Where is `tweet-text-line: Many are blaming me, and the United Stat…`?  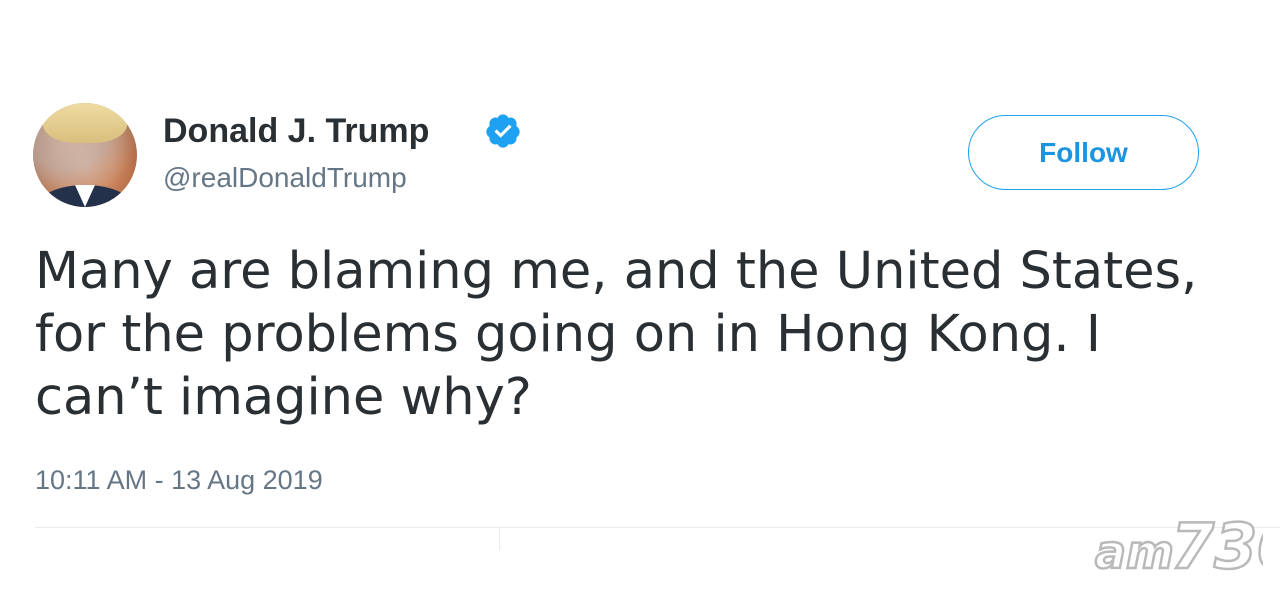 tweet-text-line: Many are blaming me, and the United Stat… is located at coordinates (616, 271).